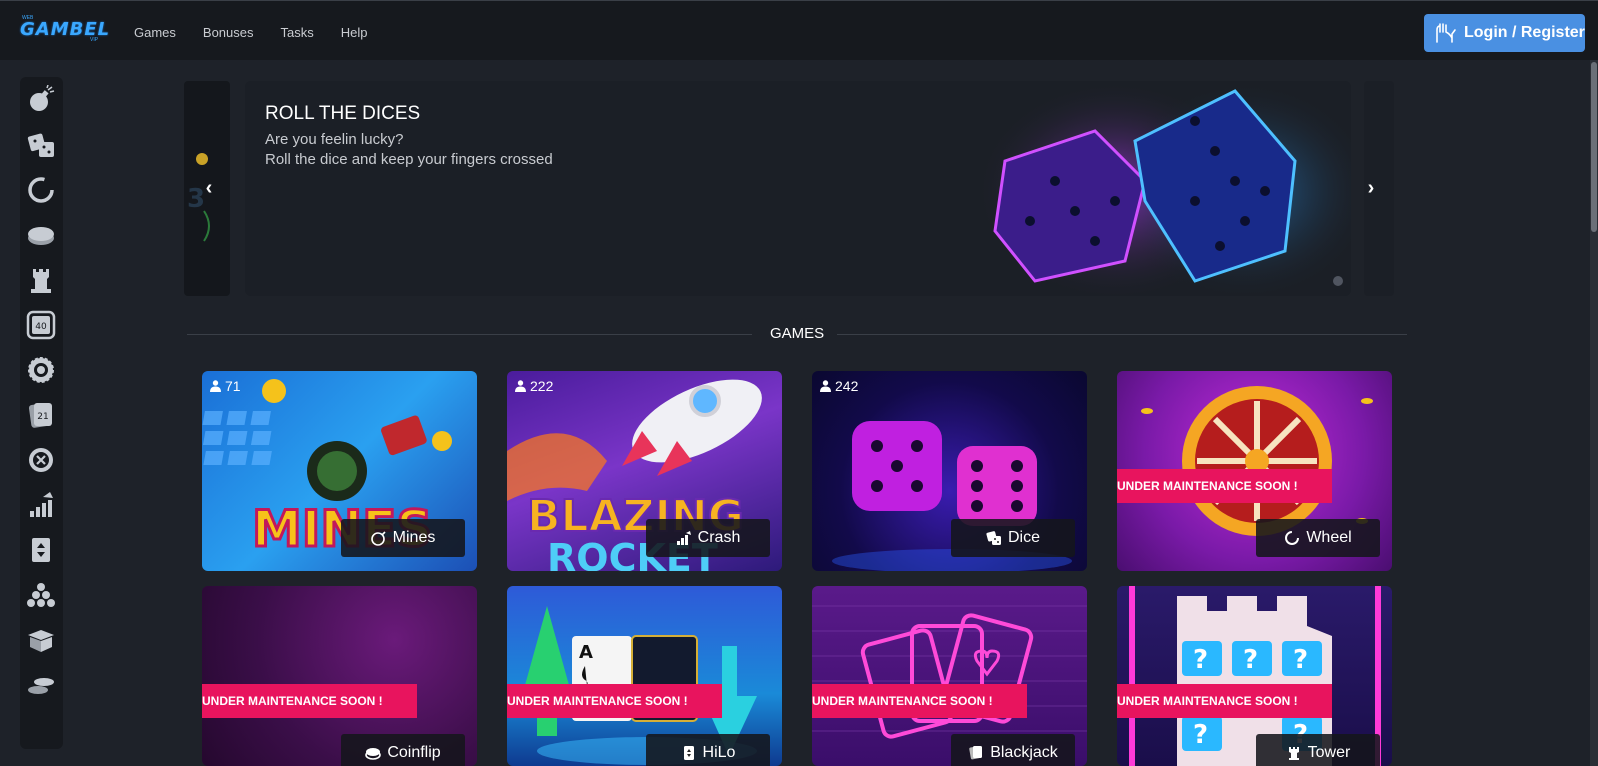 The height and width of the screenshot is (766, 1598). I want to click on game-name: Crash, so click(719, 537).